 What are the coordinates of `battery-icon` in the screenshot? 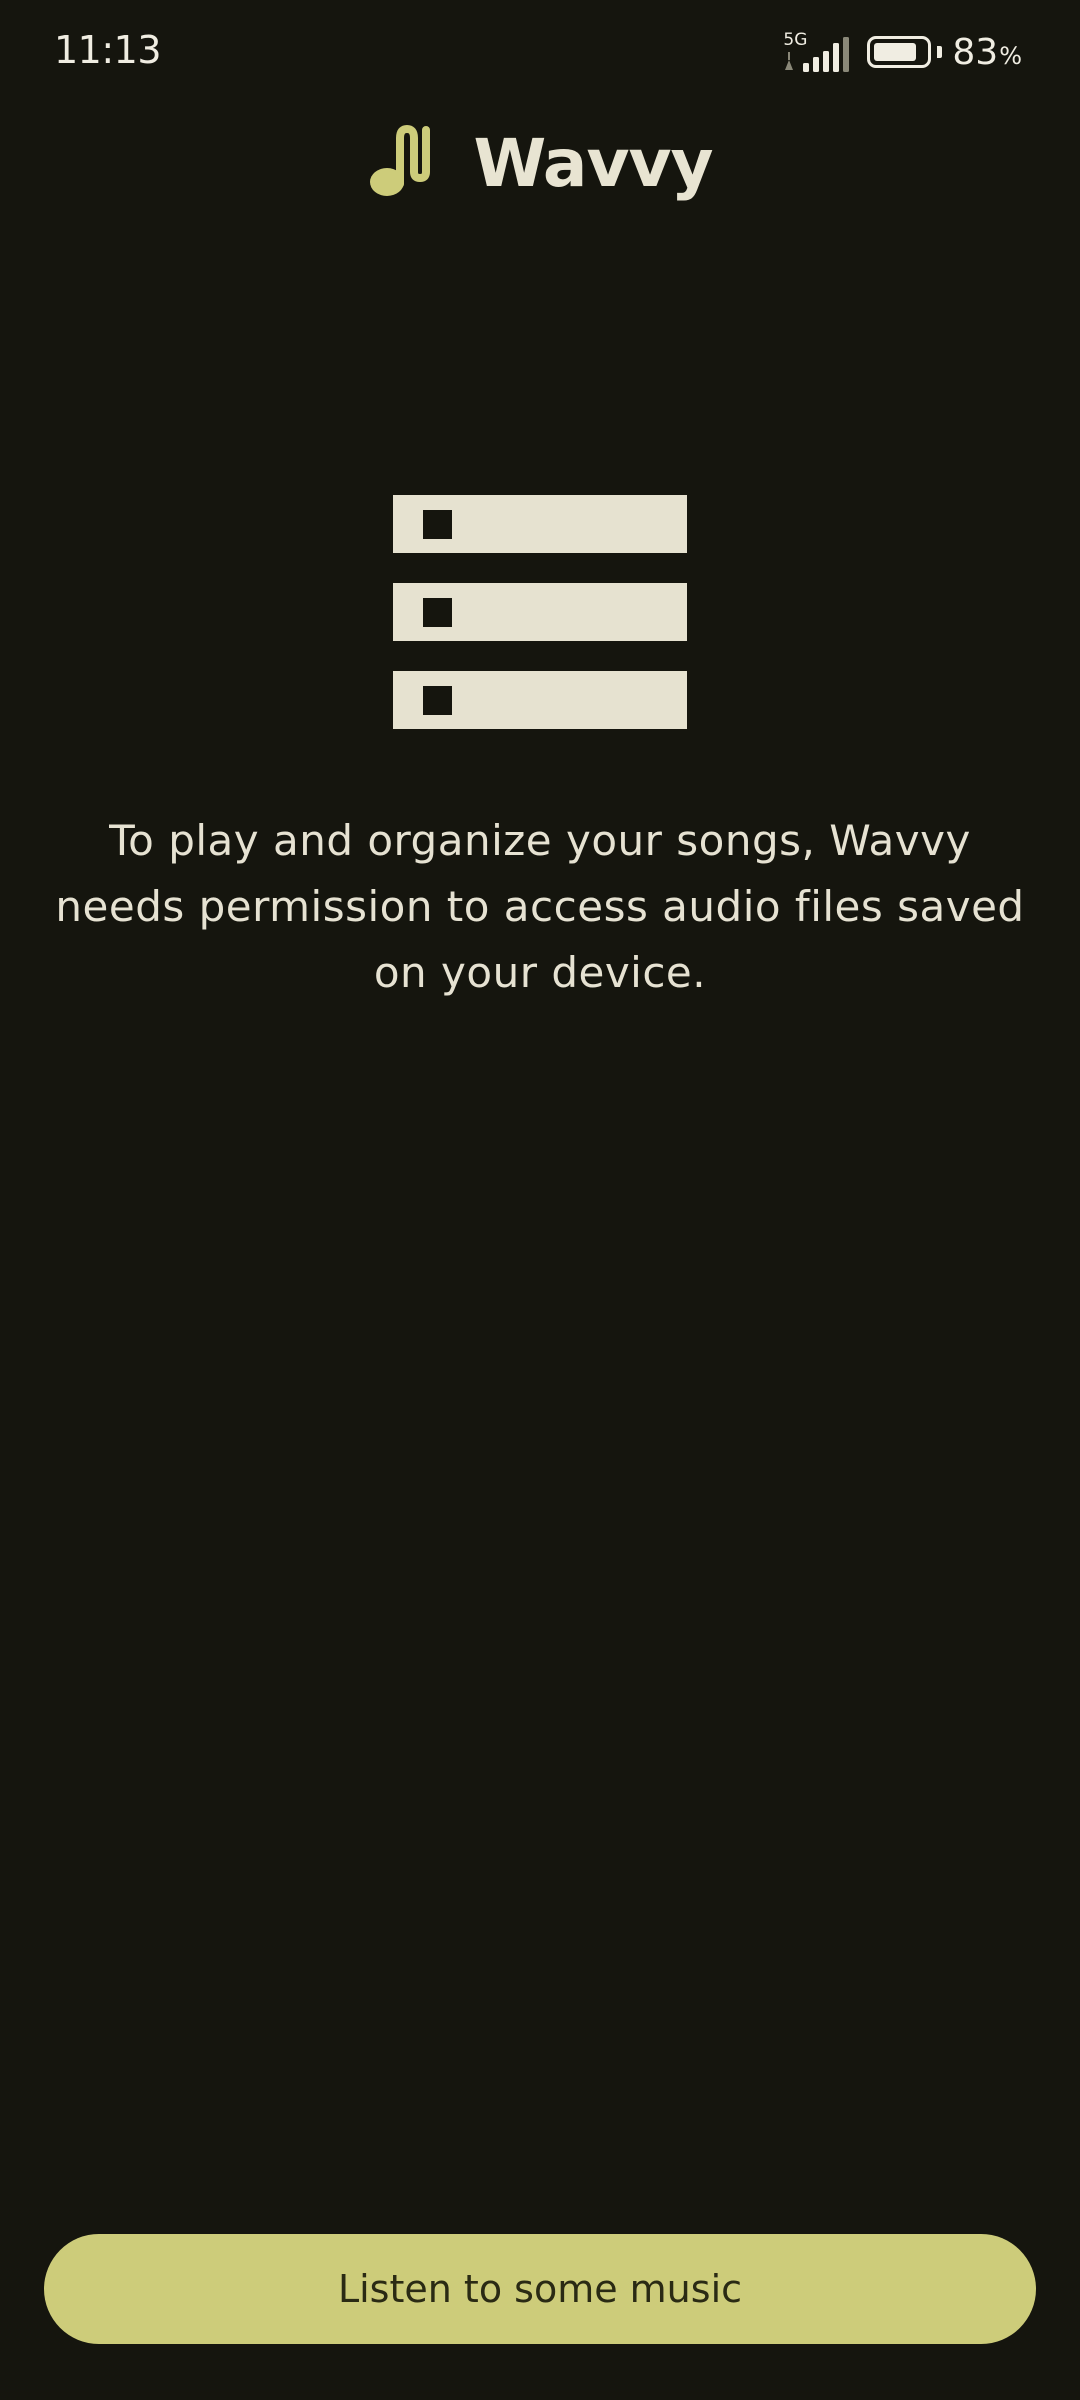 It's located at (899, 52).